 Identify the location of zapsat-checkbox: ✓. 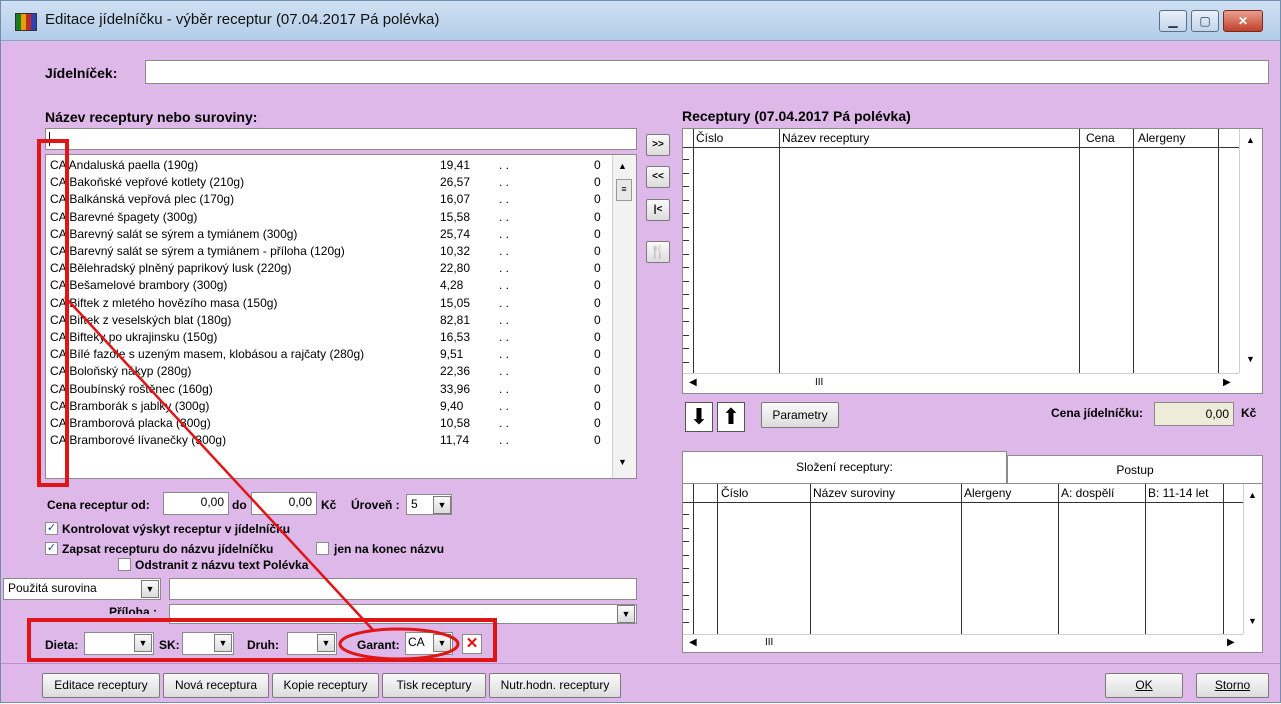
(51, 548).